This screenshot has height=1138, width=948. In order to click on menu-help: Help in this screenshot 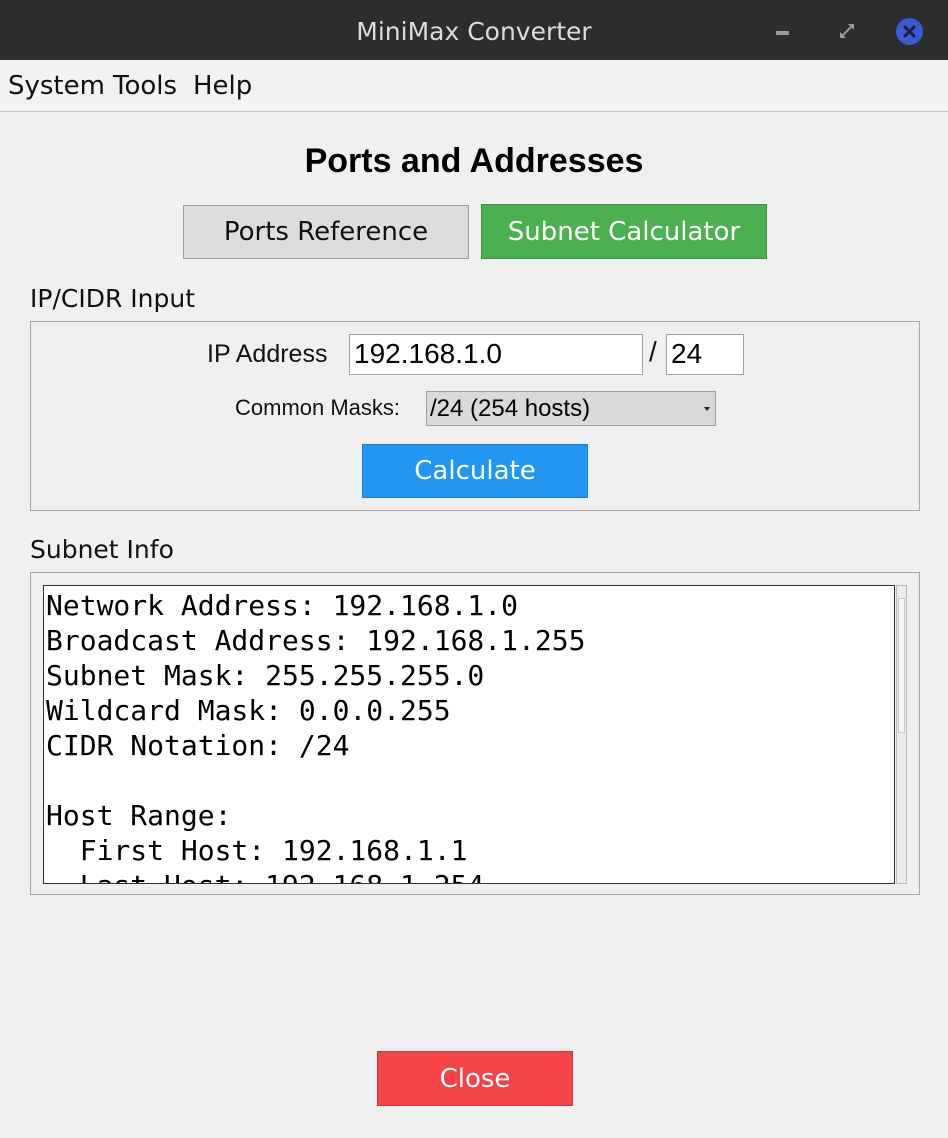, I will do `click(222, 86)`.